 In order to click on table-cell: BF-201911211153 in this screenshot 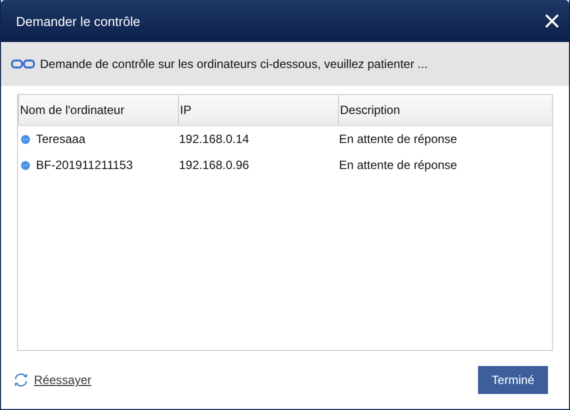, I will do `click(84, 165)`.